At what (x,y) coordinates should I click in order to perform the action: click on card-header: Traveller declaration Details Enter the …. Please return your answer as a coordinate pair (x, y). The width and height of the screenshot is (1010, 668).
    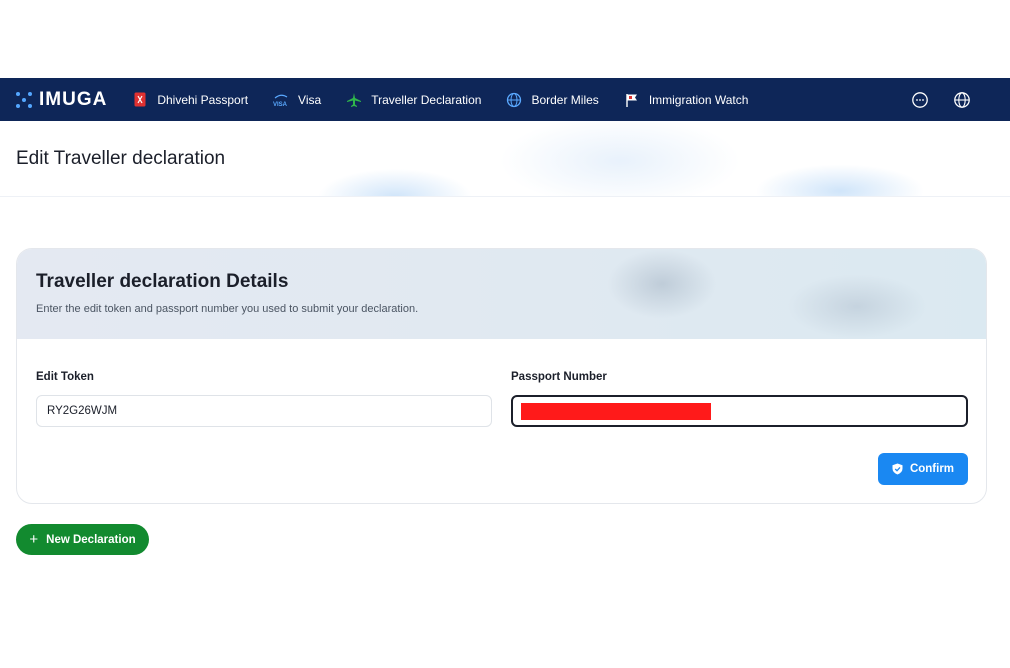
    Looking at the image, I should click on (501, 294).